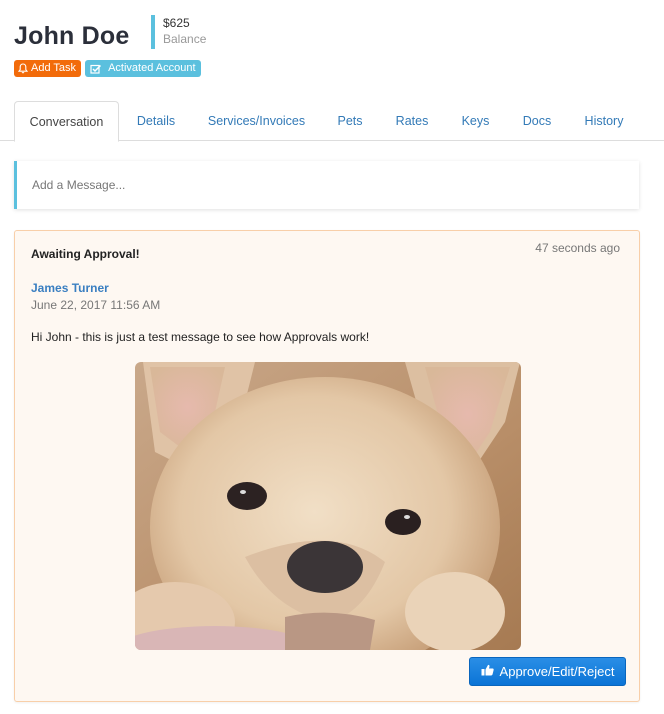  Describe the element at coordinates (604, 121) in the screenshot. I see `tab-history: History` at that location.